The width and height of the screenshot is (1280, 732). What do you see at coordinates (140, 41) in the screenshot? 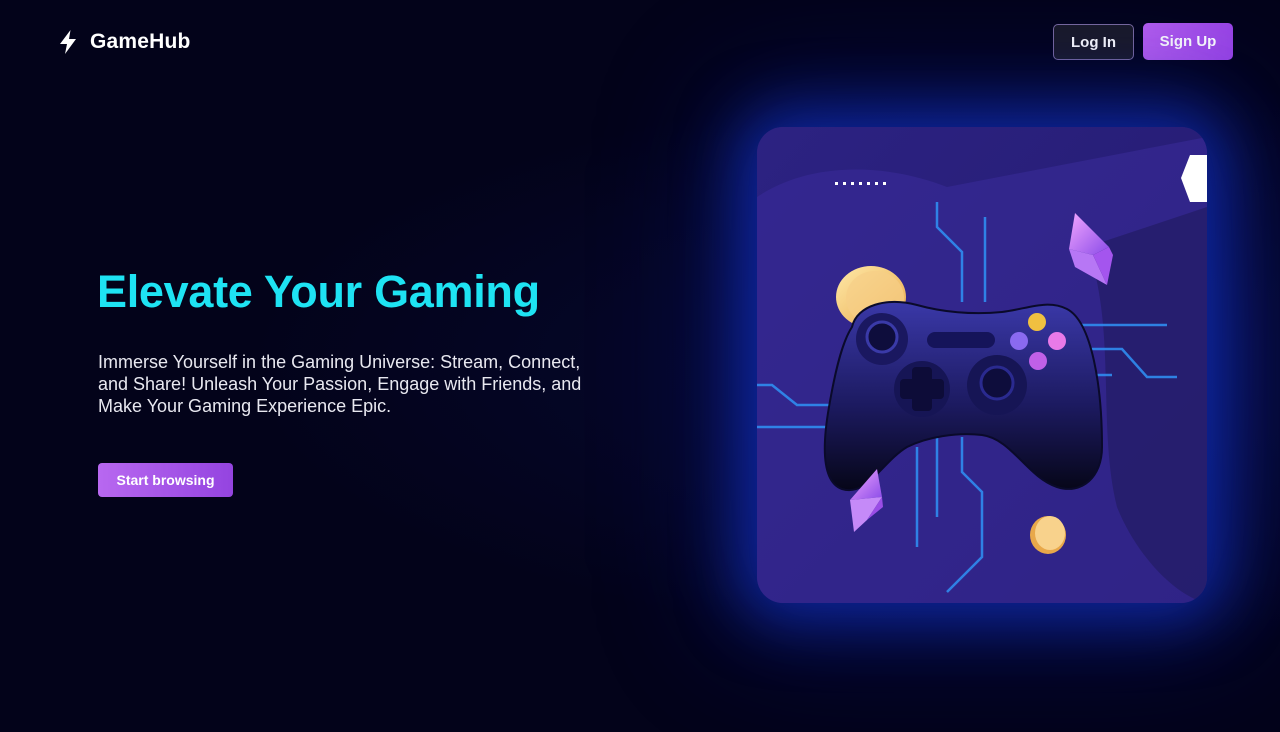
I see `brand-name: GameHub` at bounding box center [140, 41].